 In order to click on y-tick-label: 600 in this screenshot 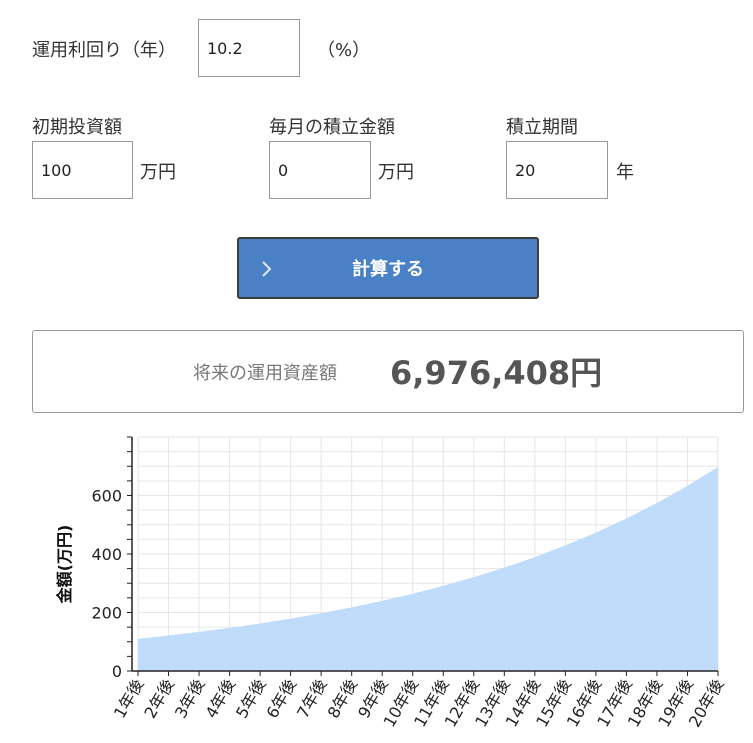, I will do `click(106, 496)`.